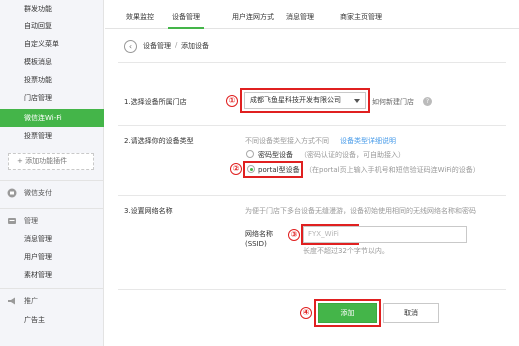 Image resolution: width=519 pixels, height=346 pixels. What do you see at coordinates (38, 257) in the screenshot?
I see `sidebar-item-label: 用户管理` at bounding box center [38, 257].